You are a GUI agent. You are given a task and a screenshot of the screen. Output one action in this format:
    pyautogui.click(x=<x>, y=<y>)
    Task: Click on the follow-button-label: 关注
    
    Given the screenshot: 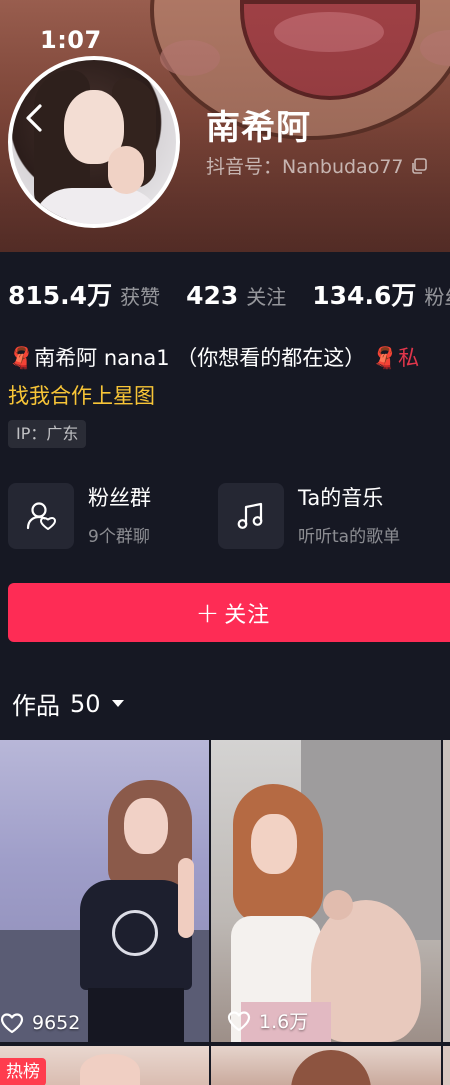 What is the action you would take?
    pyautogui.click(x=247, y=615)
    